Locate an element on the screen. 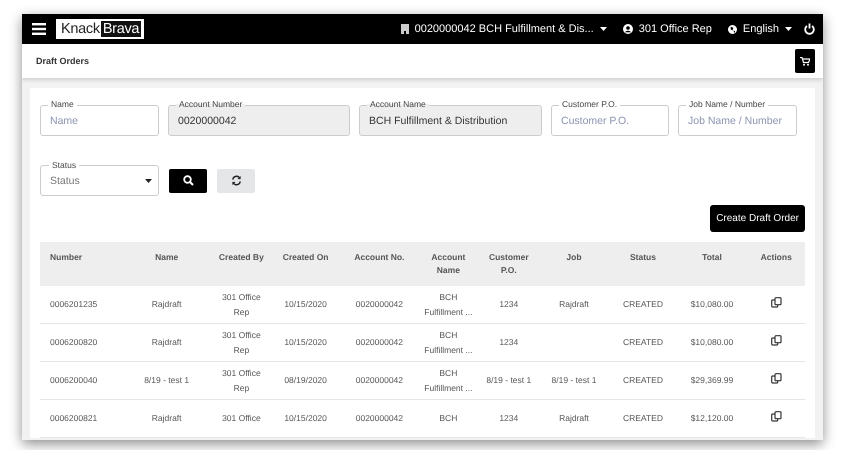 The image size is (850, 450). column-header: Number is located at coordinates (66, 257).